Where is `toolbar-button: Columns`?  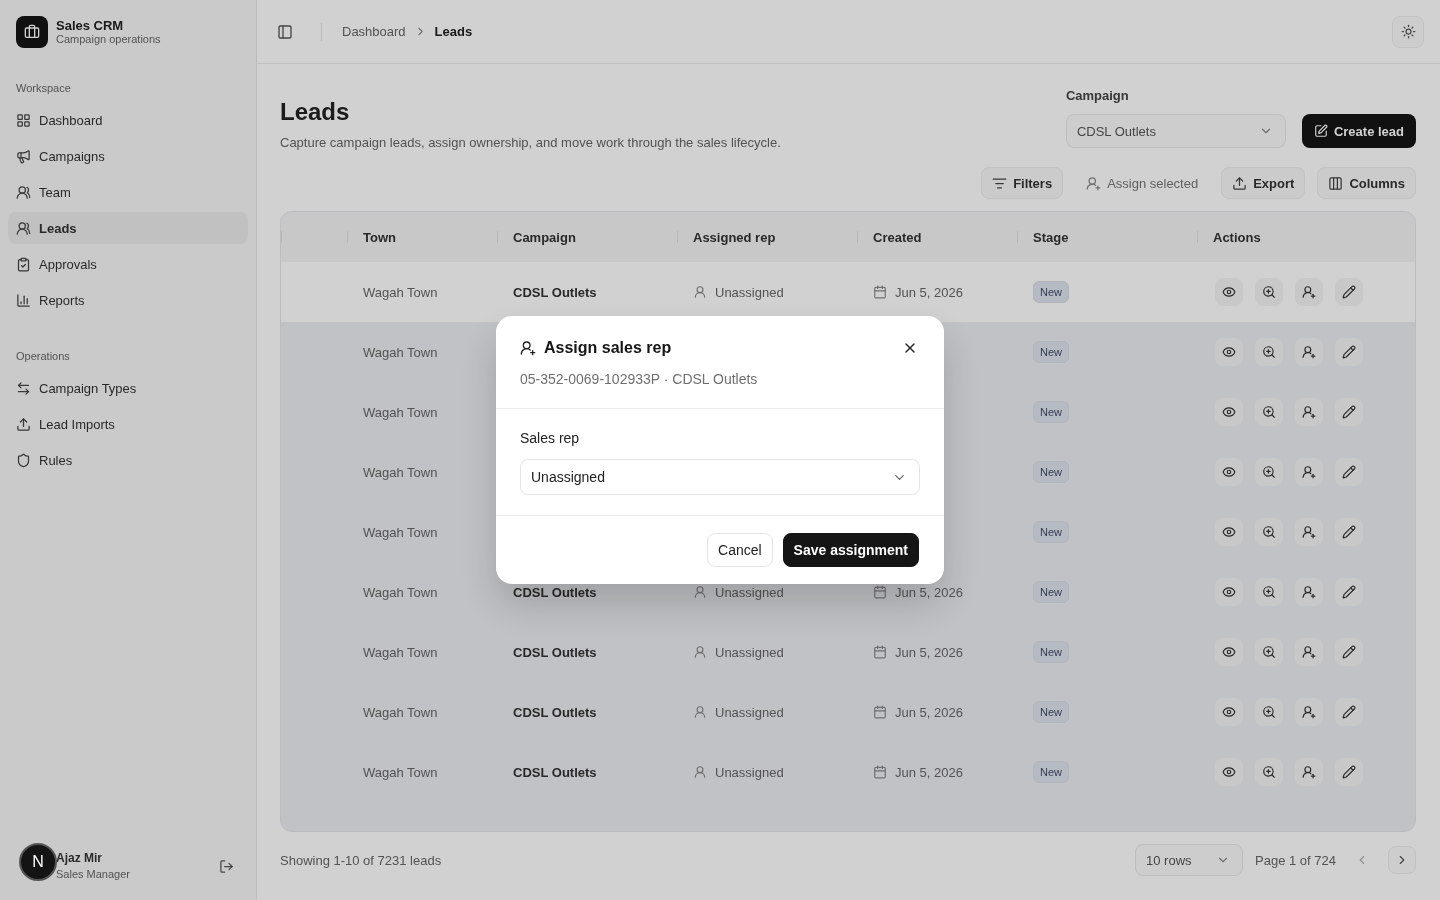
toolbar-button: Columns is located at coordinates (1366, 183).